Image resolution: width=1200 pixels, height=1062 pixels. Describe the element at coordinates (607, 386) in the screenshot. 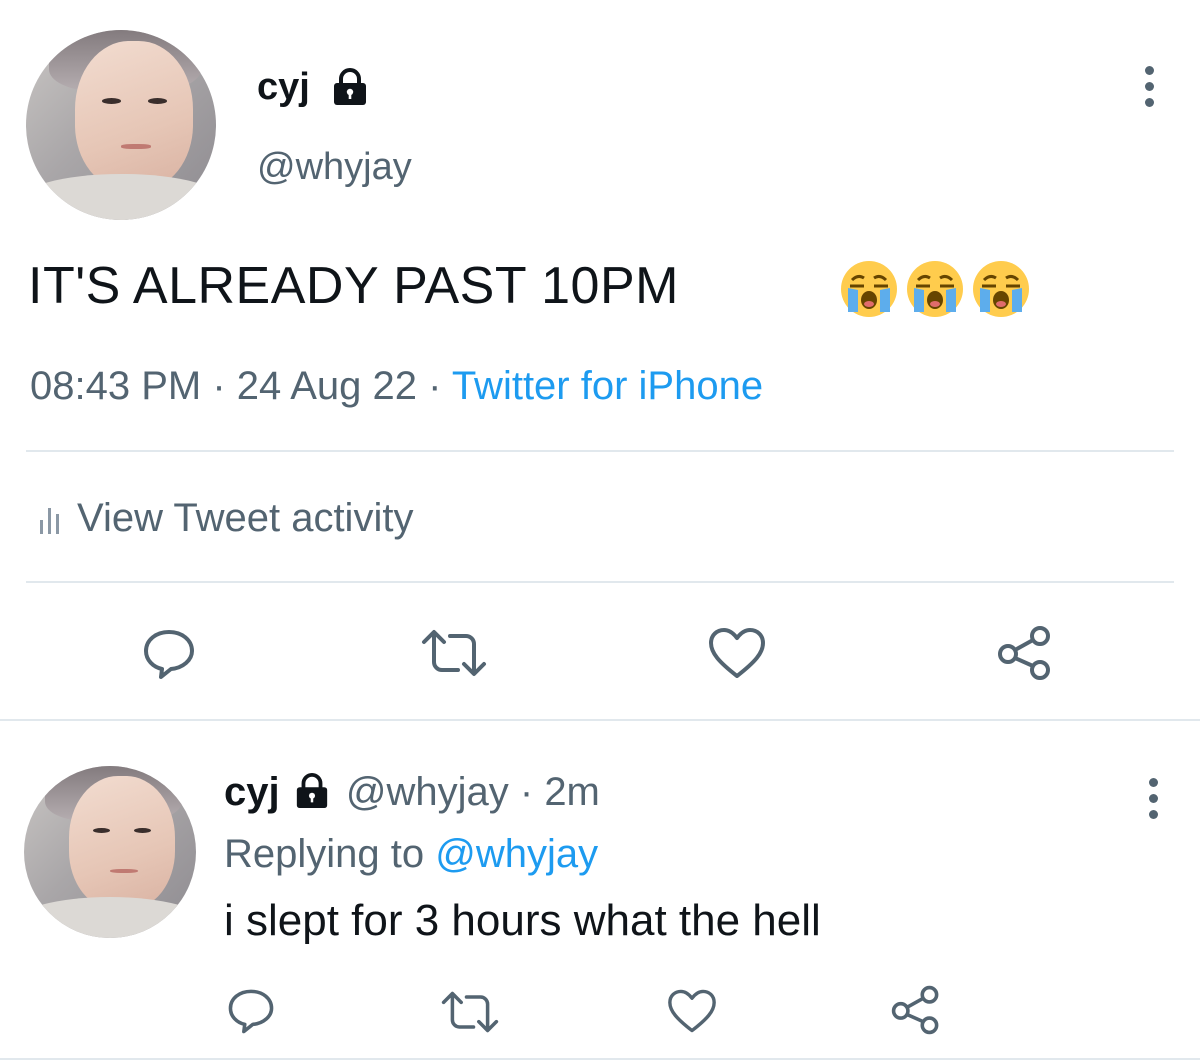

I see `tweet-source-link: Twitter for iPhone` at that location.